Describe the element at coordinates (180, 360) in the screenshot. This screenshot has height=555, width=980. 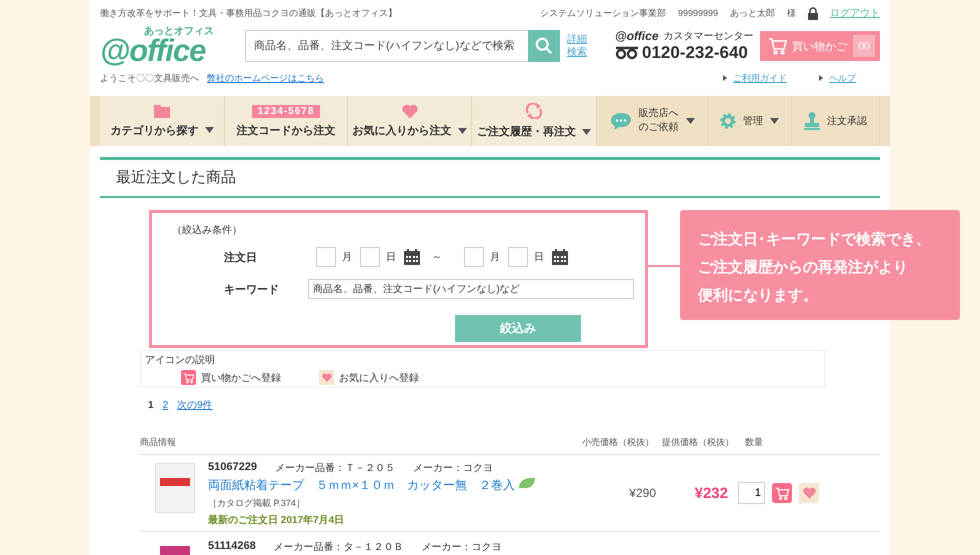
I see `legend-title: アイコンの説明` at that location.